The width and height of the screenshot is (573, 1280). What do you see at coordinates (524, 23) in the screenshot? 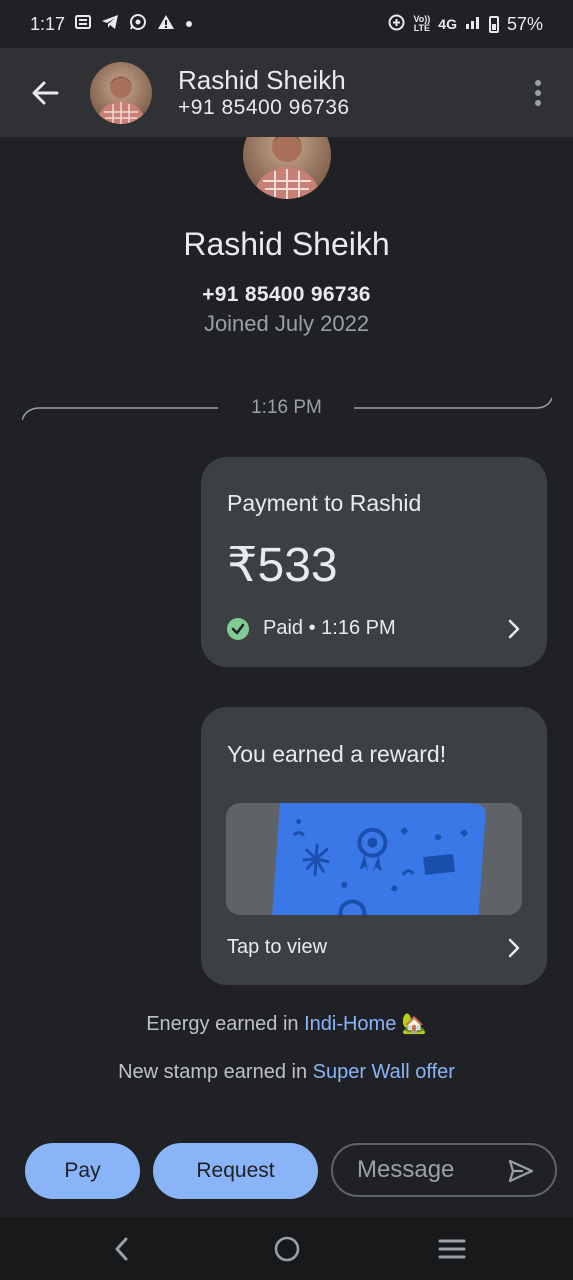
I see `battery-percent: 57%` at bounding box center [524, 23].